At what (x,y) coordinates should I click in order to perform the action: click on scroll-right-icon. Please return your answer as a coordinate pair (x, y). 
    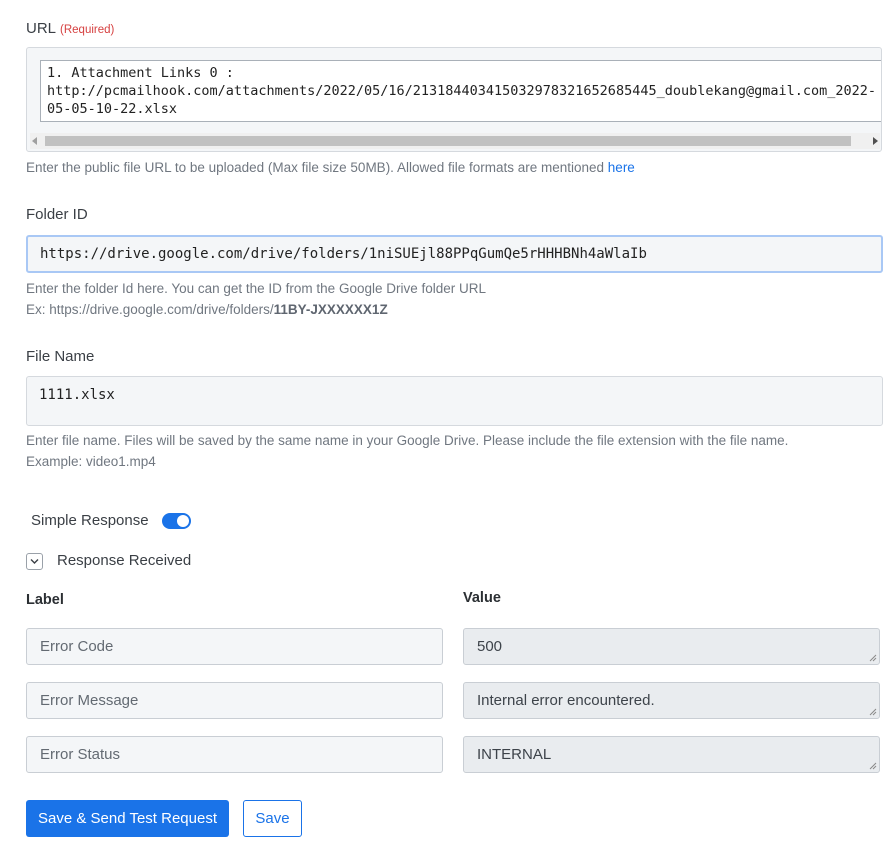
    Looking at the image, I should click on (875, 141).